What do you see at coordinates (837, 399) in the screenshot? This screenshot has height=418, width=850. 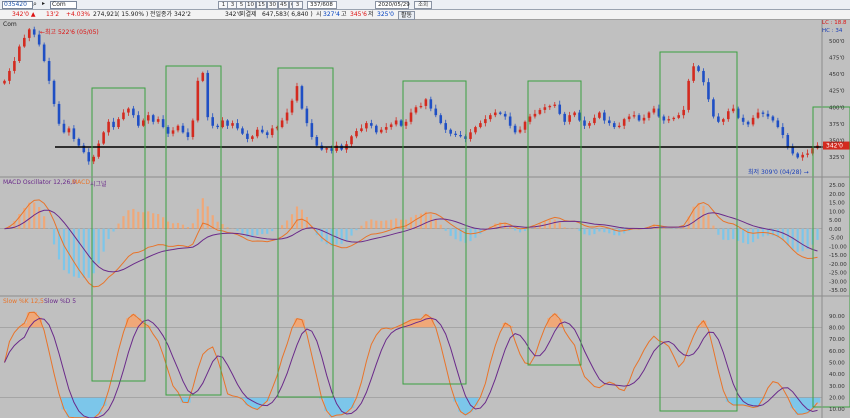 I see `stoch-tick-label: 20.00` at bounding box center [837, 399].